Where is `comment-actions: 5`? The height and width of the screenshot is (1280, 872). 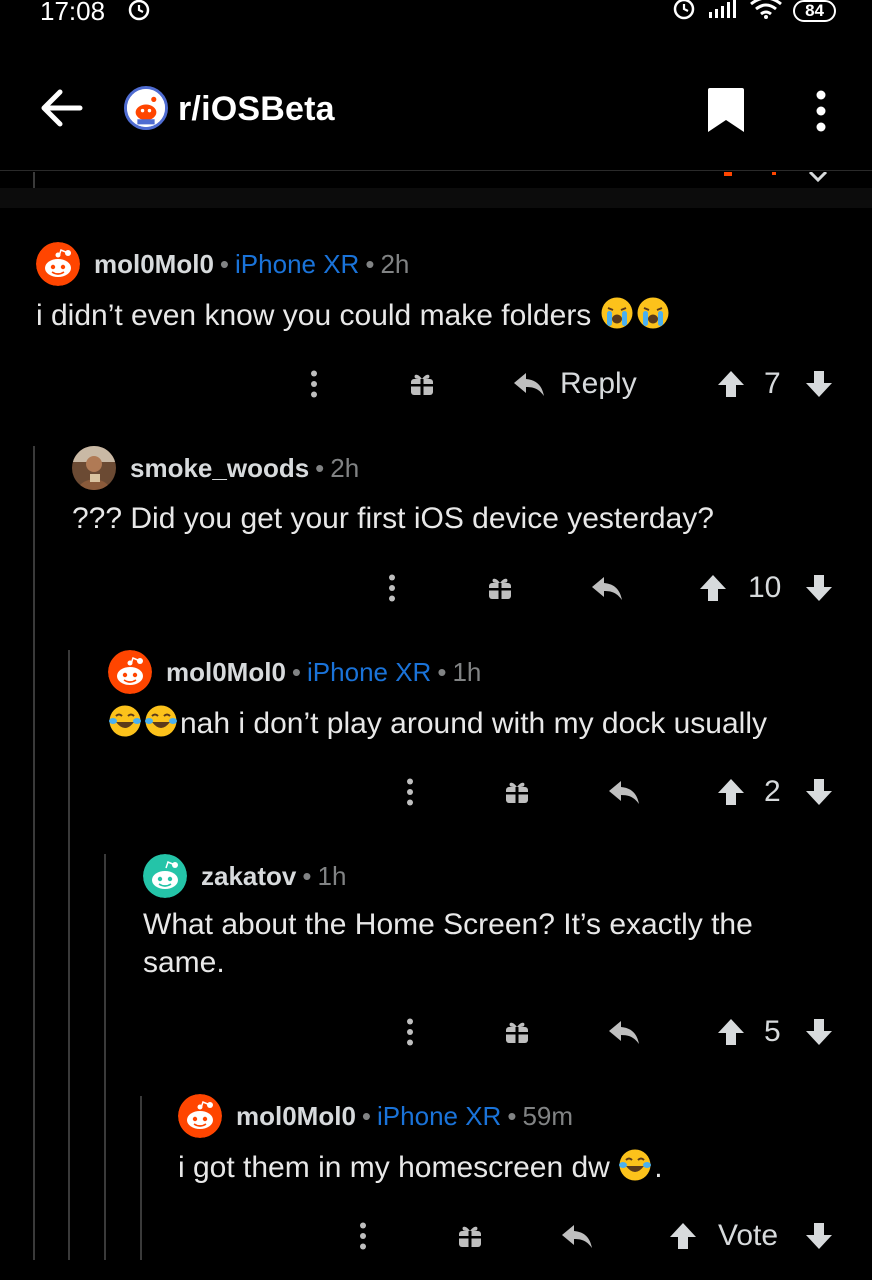
comment-actions: 5 is located at coordinates (436, 1032).